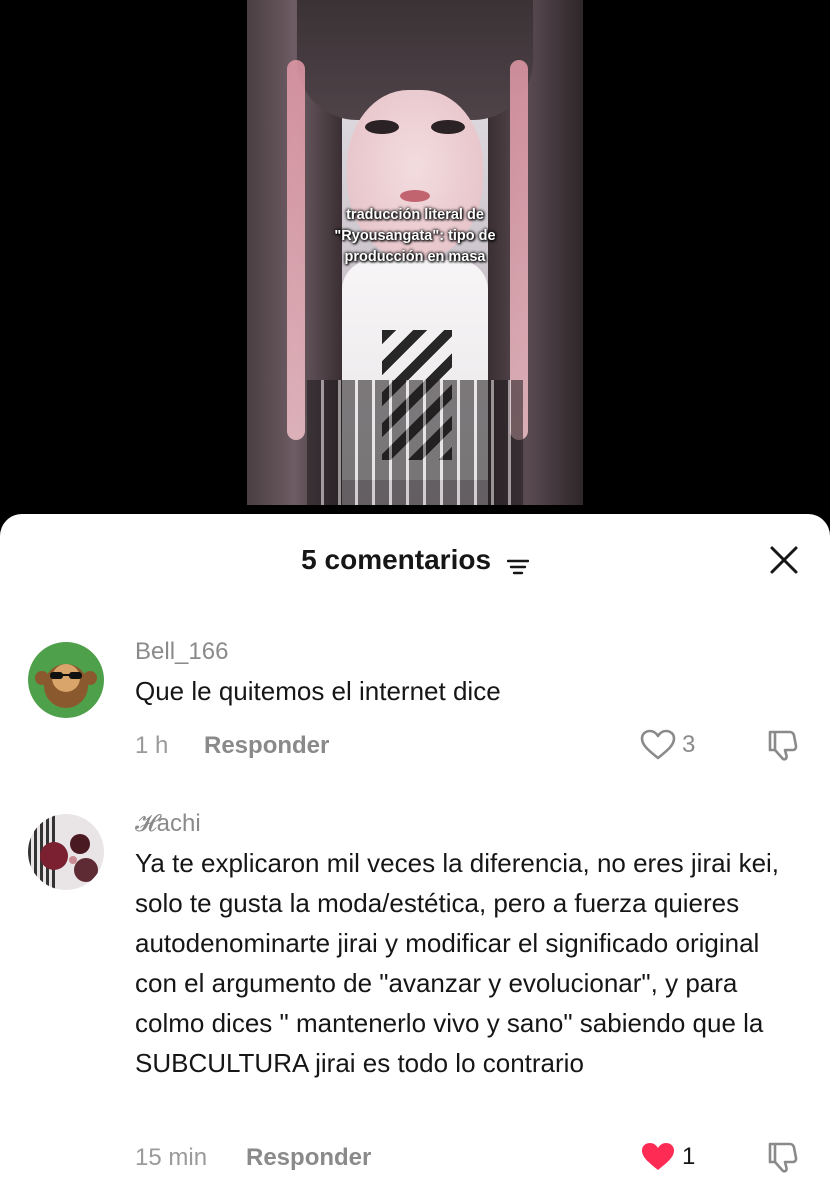  I want to click on comment-time: 15 min, so click(171, 1157).